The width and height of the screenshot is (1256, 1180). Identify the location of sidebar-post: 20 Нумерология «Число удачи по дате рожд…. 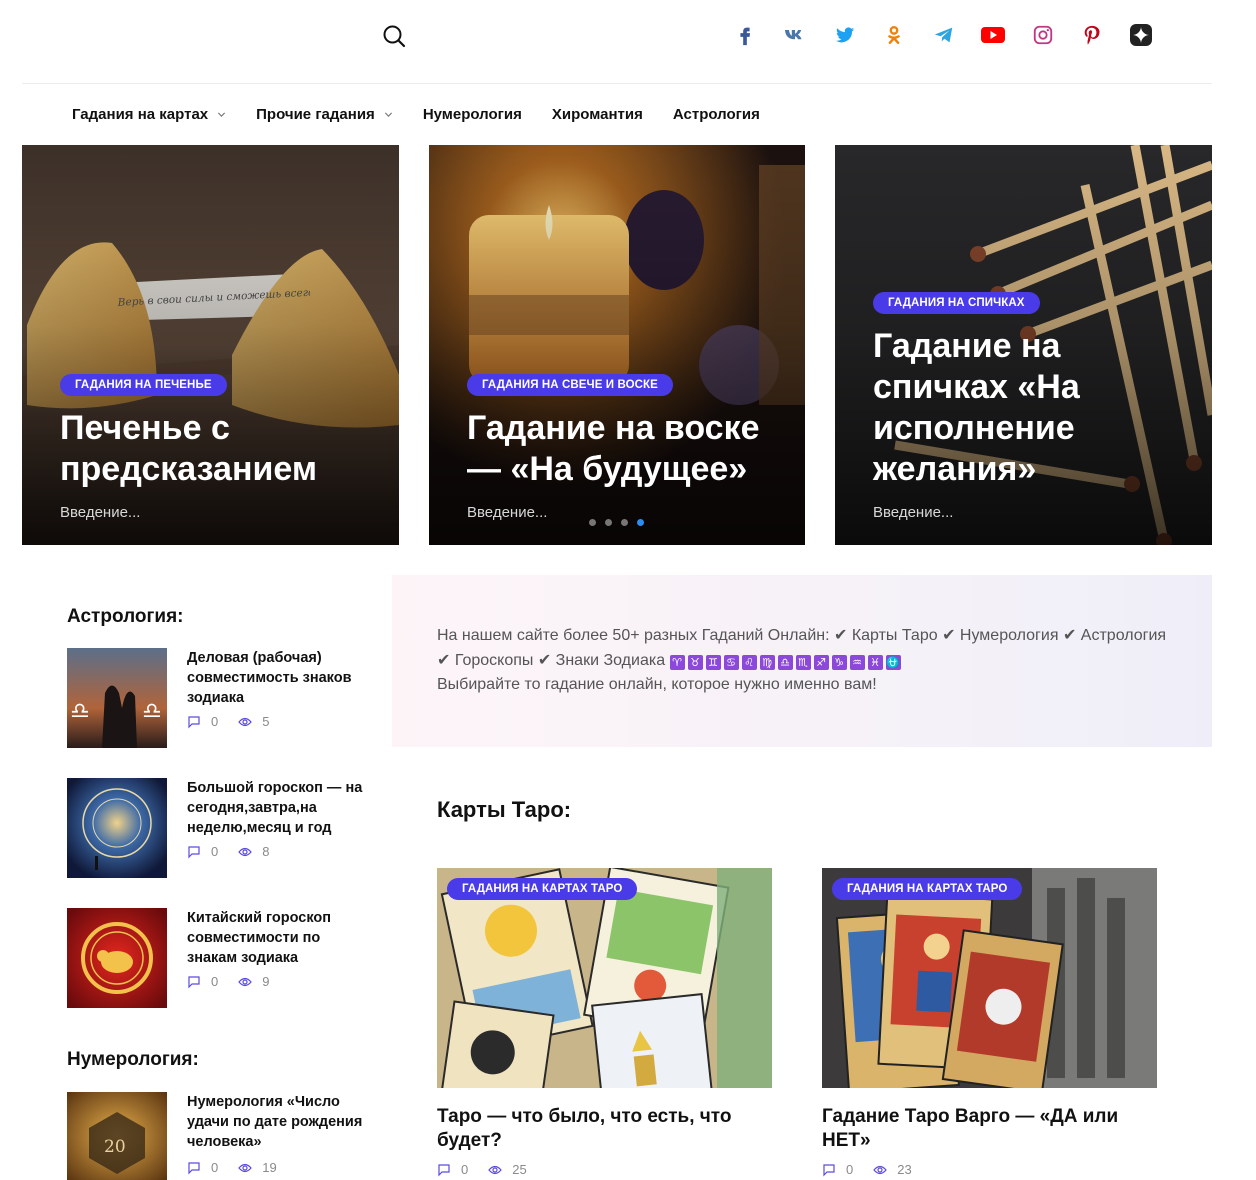
(217, 1136).